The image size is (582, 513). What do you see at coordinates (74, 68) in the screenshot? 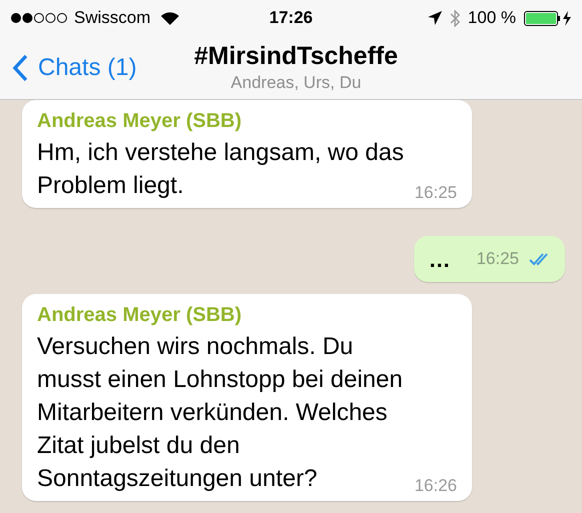
I see `back-button: Chats (1)` at bounding box center [74, 68].